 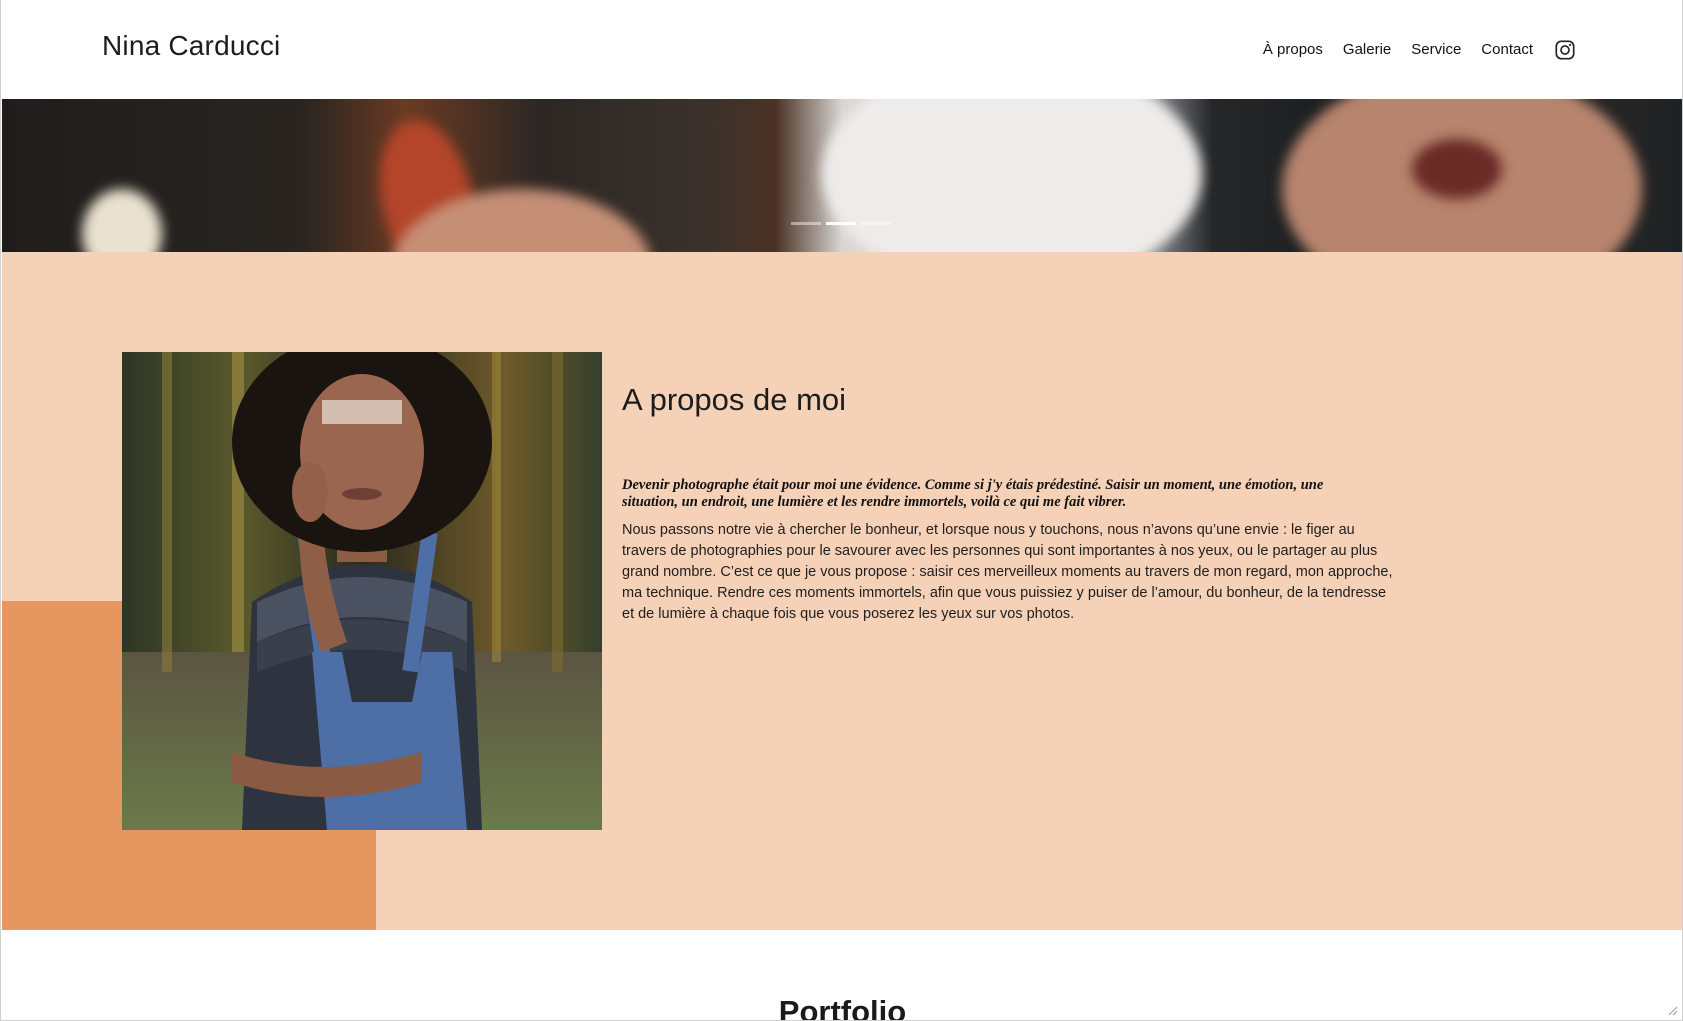 I want to click on nav-link-contact: Contact, so click(x=1507, y=49).